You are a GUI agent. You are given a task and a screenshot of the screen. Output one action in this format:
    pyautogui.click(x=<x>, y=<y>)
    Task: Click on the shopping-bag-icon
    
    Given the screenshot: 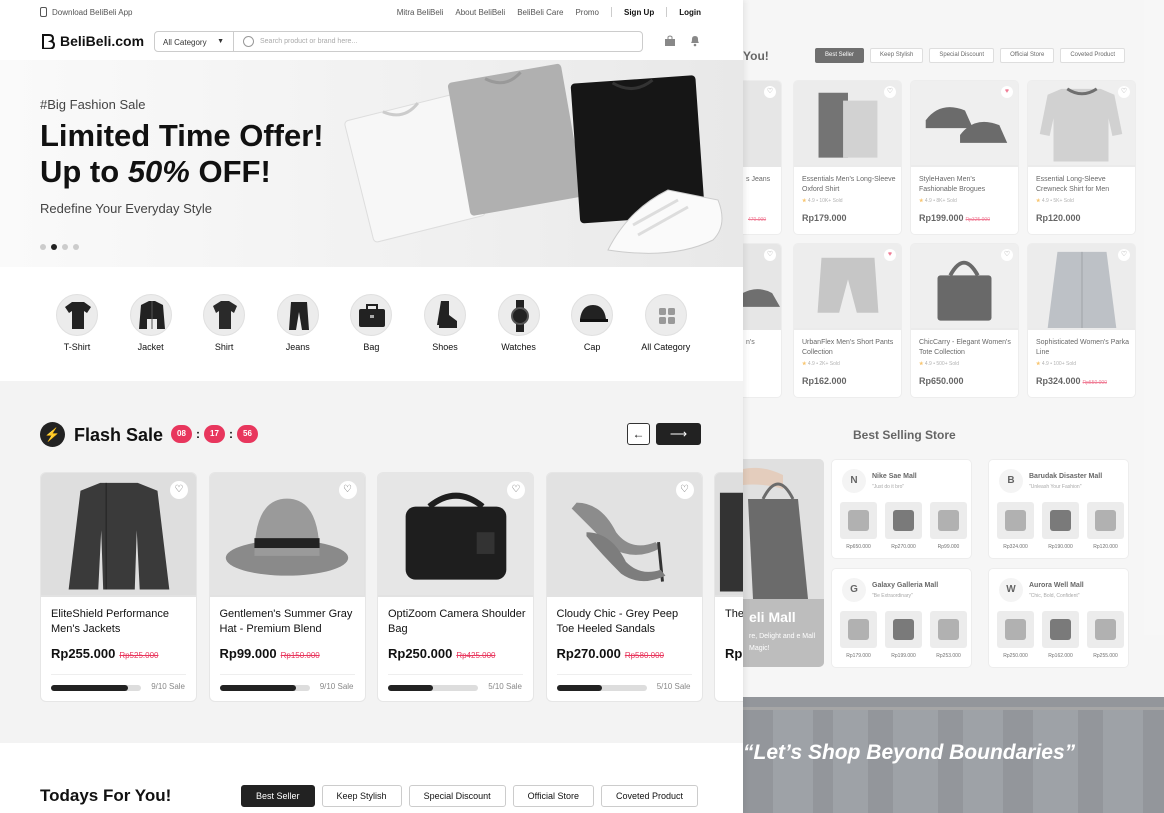 What is the action you would take?
    pyautogui.click(x=670, y=41)
    